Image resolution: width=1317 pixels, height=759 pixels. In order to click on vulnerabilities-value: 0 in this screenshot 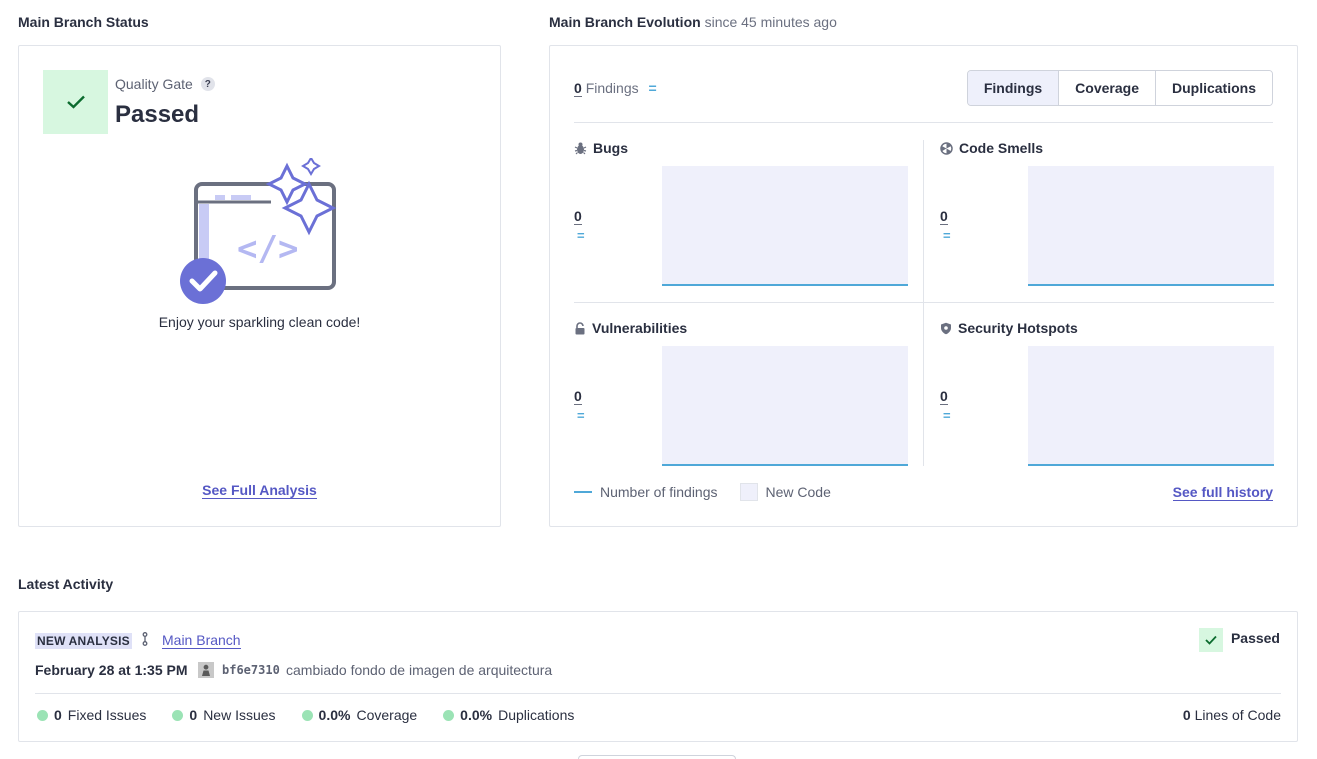, I will do `click(578, 396)`.